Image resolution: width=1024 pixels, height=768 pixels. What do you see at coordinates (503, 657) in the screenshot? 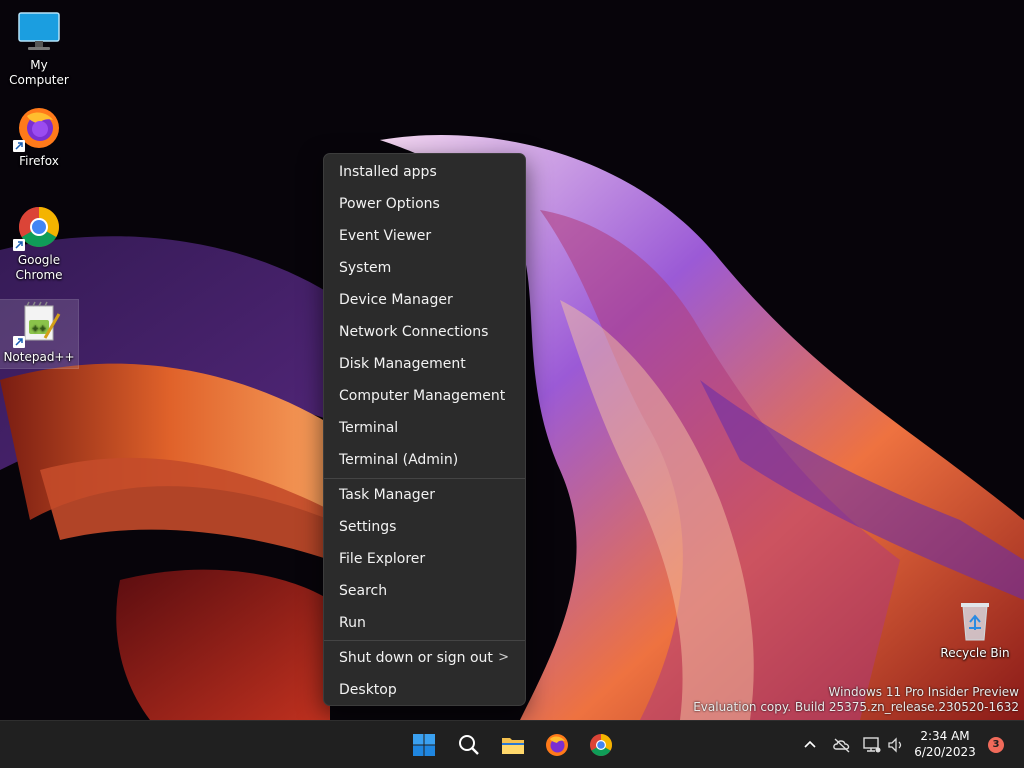
I see `chevron-right-icon: >` at bounding box center [503, 657].